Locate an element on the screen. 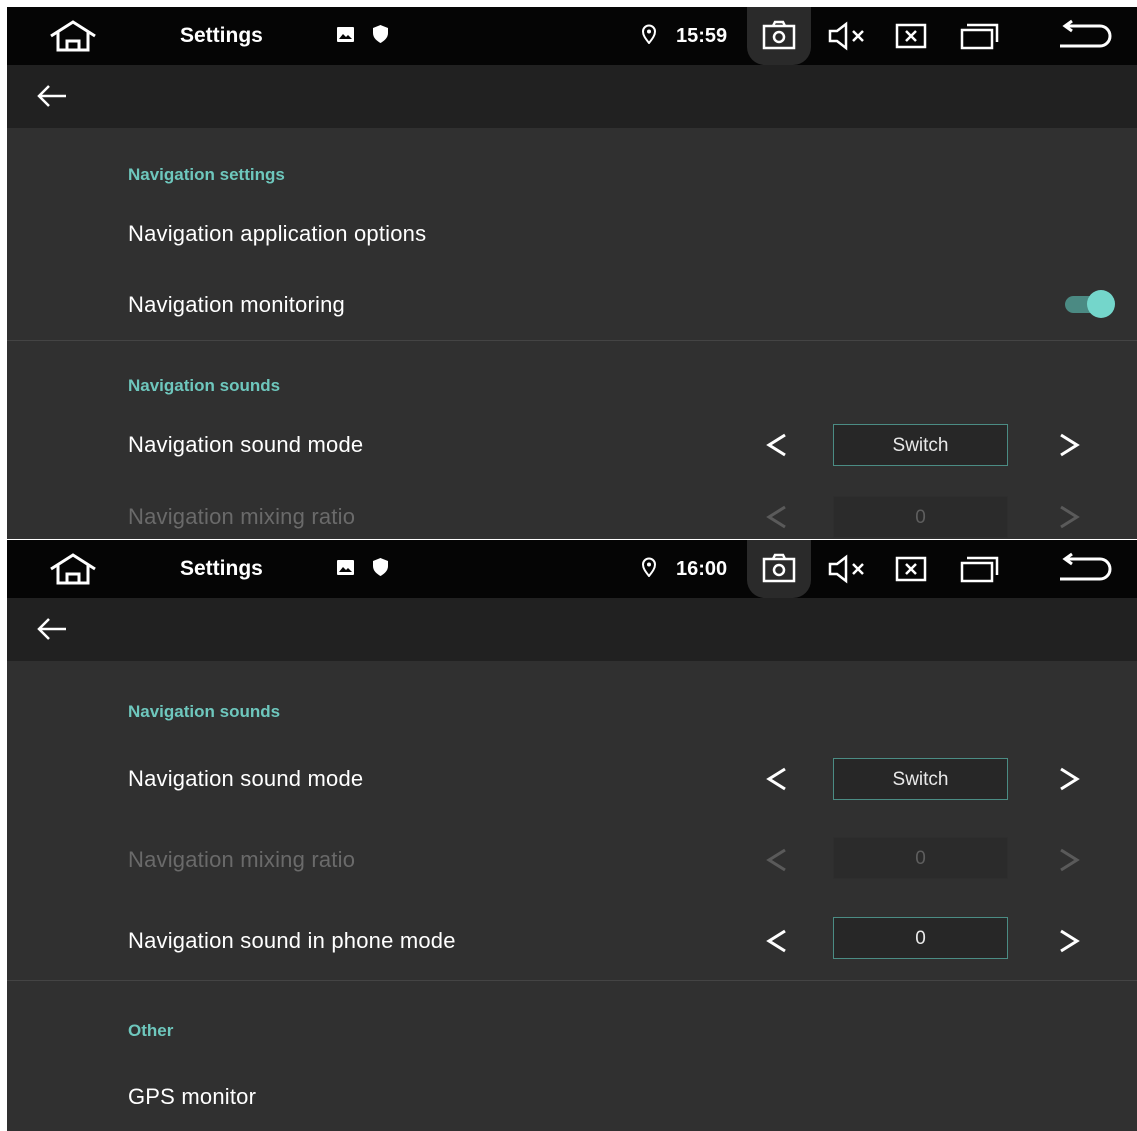 This screenshot has width=1137, height=1131. navigation-monitoring-label: Navigation monitoring is located at coordinates (236, 304).